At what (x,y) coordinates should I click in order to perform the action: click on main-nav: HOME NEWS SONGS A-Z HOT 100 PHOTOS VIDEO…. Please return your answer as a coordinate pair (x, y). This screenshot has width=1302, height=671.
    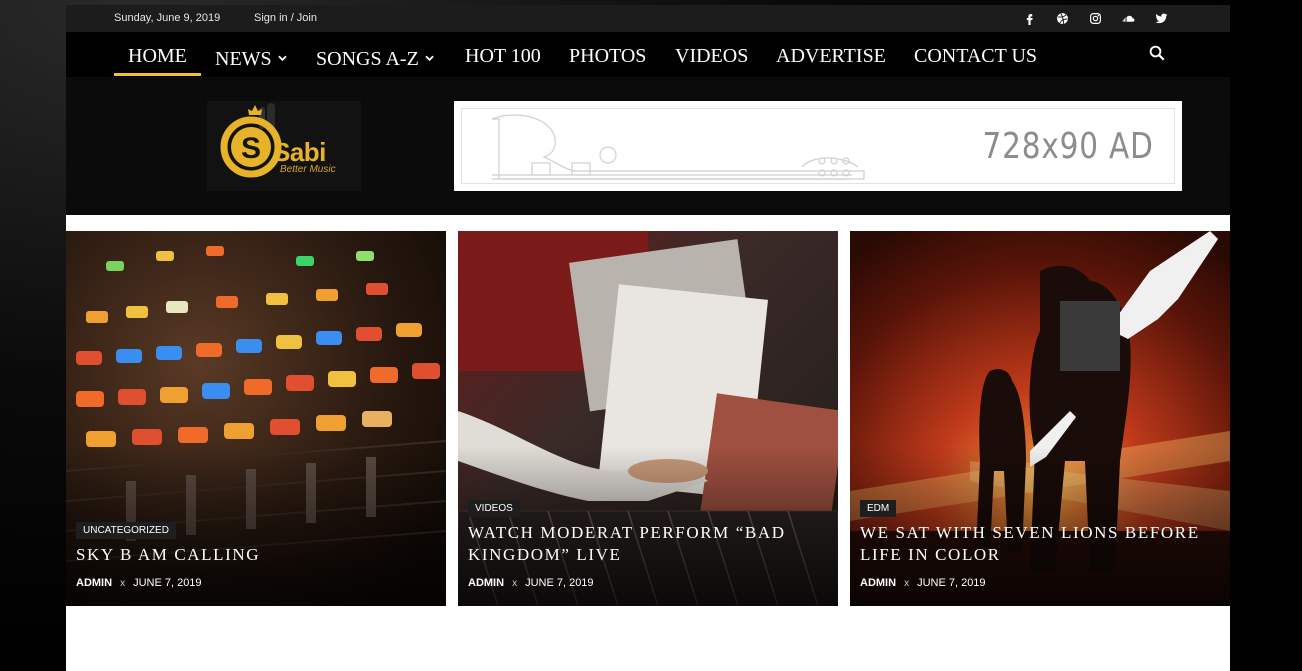
    Looking at the image, I should click on (648, 54).